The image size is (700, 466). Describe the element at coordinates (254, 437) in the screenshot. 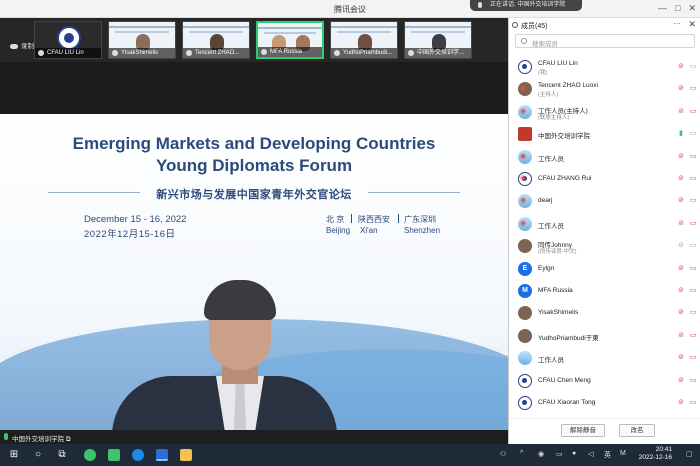

I see `video-name-bar: 中国外交培训学院 ⧉` at that location.